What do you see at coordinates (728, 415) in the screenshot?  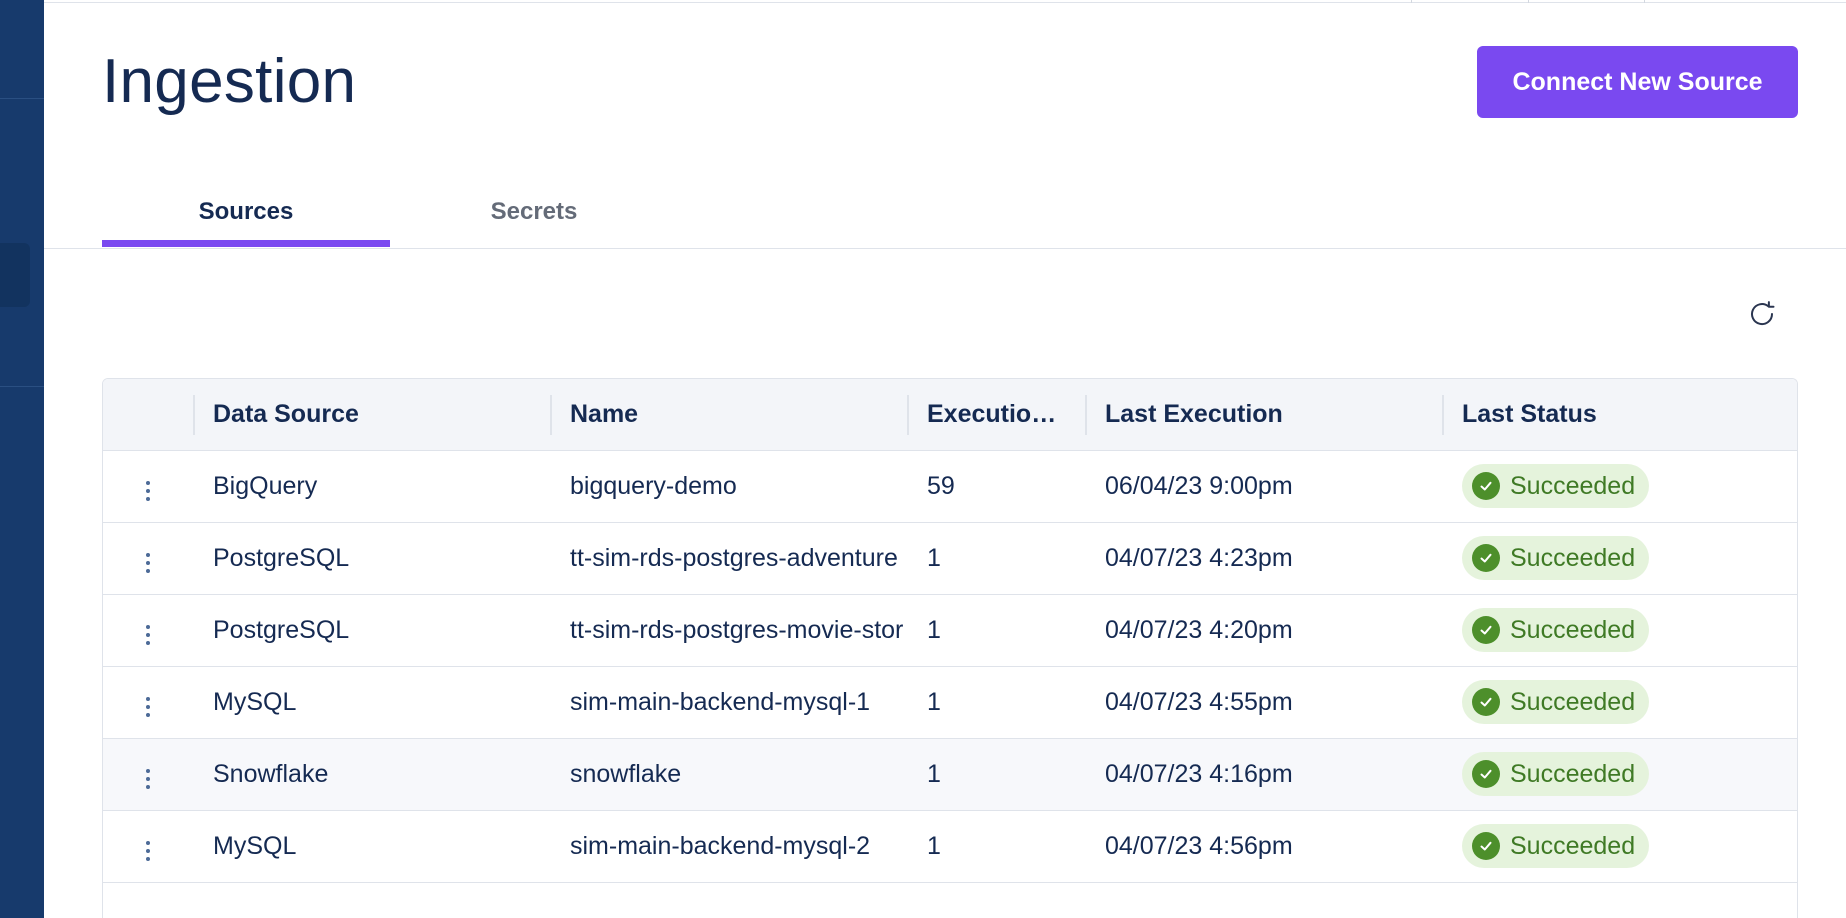 I see `column-header-name: Name` at bounding box center [728, 415].